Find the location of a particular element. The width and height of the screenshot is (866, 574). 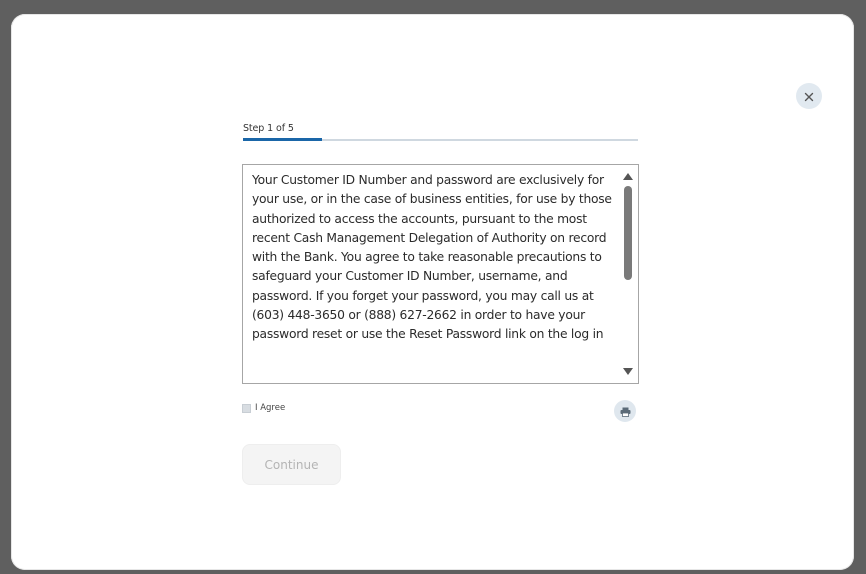

agree-checkbox is located at coordinates (246, 408).